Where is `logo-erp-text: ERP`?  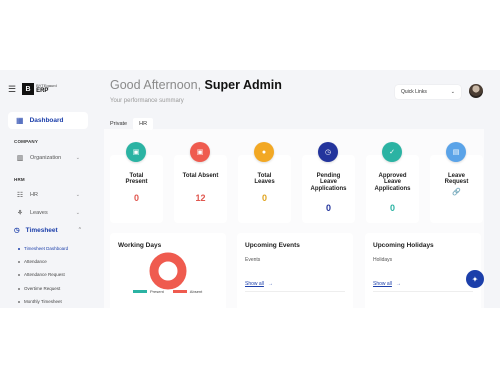
logo-erp-text: ERP is located at coordinates (42, 91).